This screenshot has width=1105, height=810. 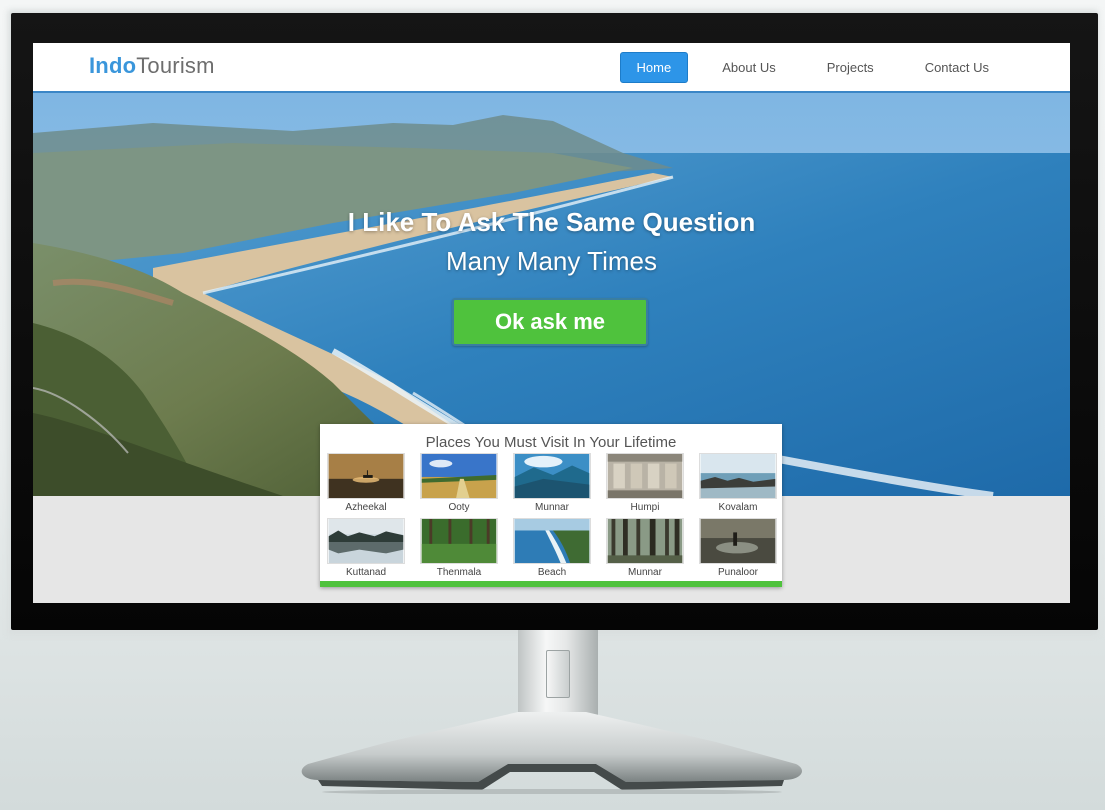 I want to click on munnar-thumbnail, so click(x=552, y=476).